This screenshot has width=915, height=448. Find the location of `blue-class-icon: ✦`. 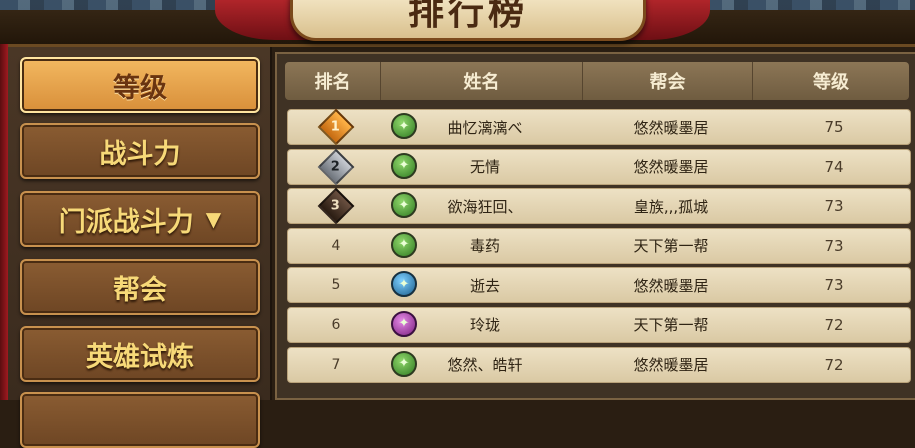

blue-class-icon: ✦ is located at coordinates (404, 284).